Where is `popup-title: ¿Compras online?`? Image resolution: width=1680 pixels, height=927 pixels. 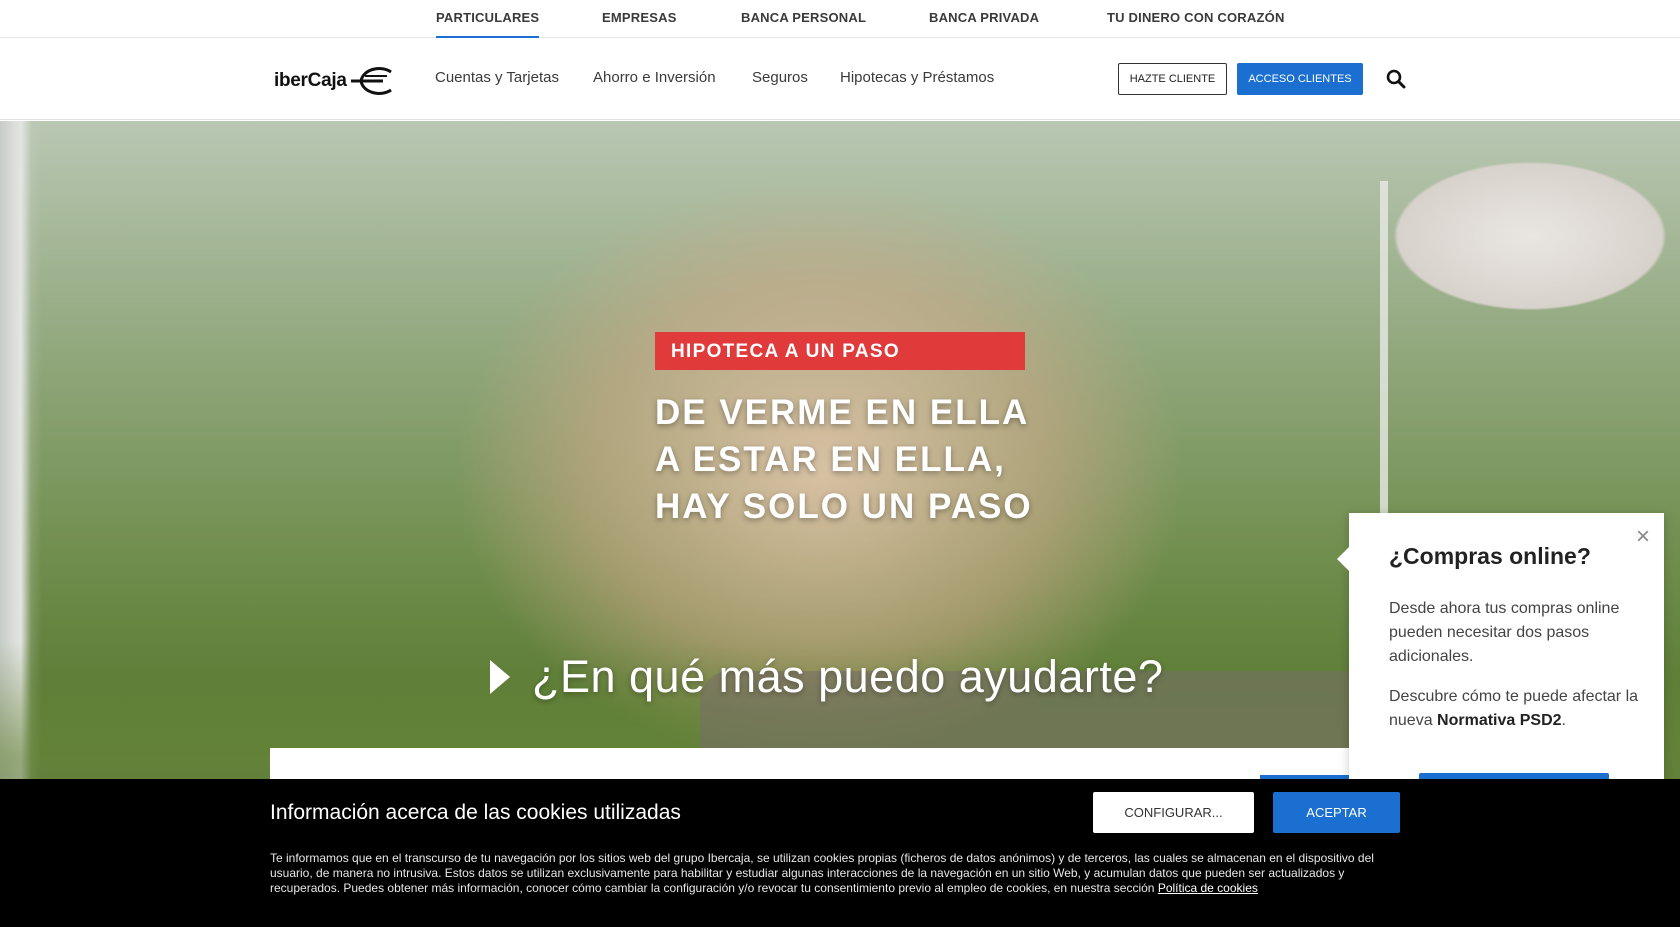
popup-title: ¿Compras online? is located at coordinates (1490, 556).